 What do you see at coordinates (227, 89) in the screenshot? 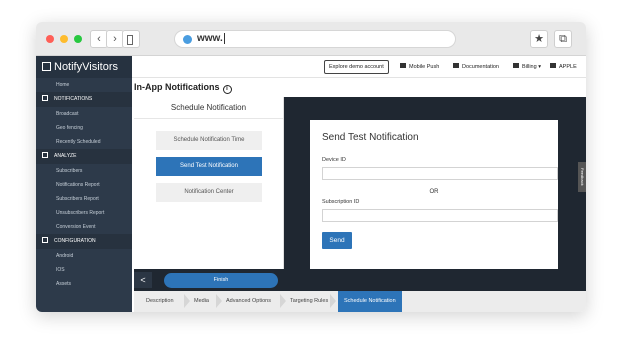
I see `info-icon: i` at bounding box center [227, 89].